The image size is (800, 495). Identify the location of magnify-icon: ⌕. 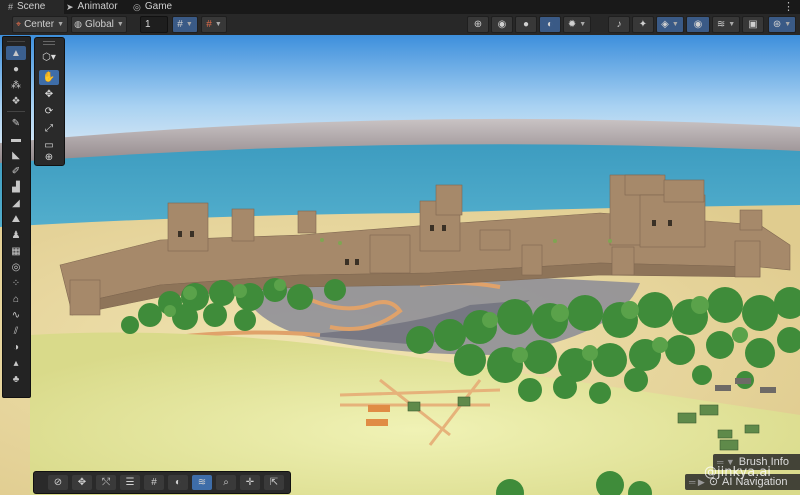
(226, 482).